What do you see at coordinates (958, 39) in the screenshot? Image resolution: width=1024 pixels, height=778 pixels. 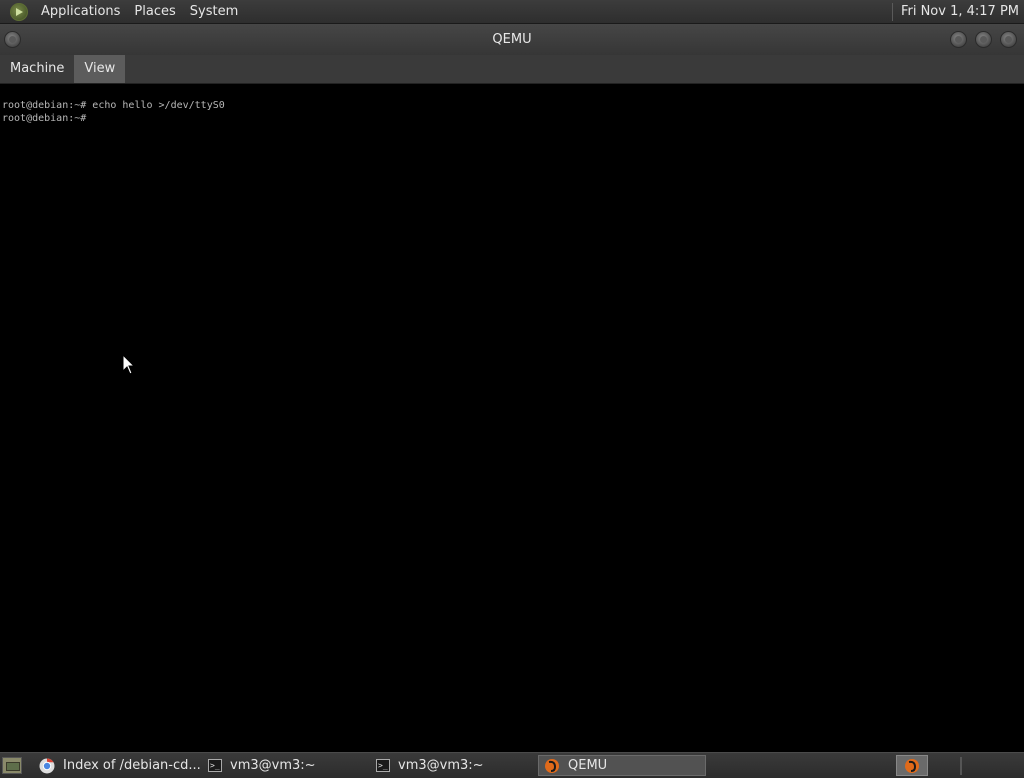 I see `minimize-button` at bounding box center [958, 39].